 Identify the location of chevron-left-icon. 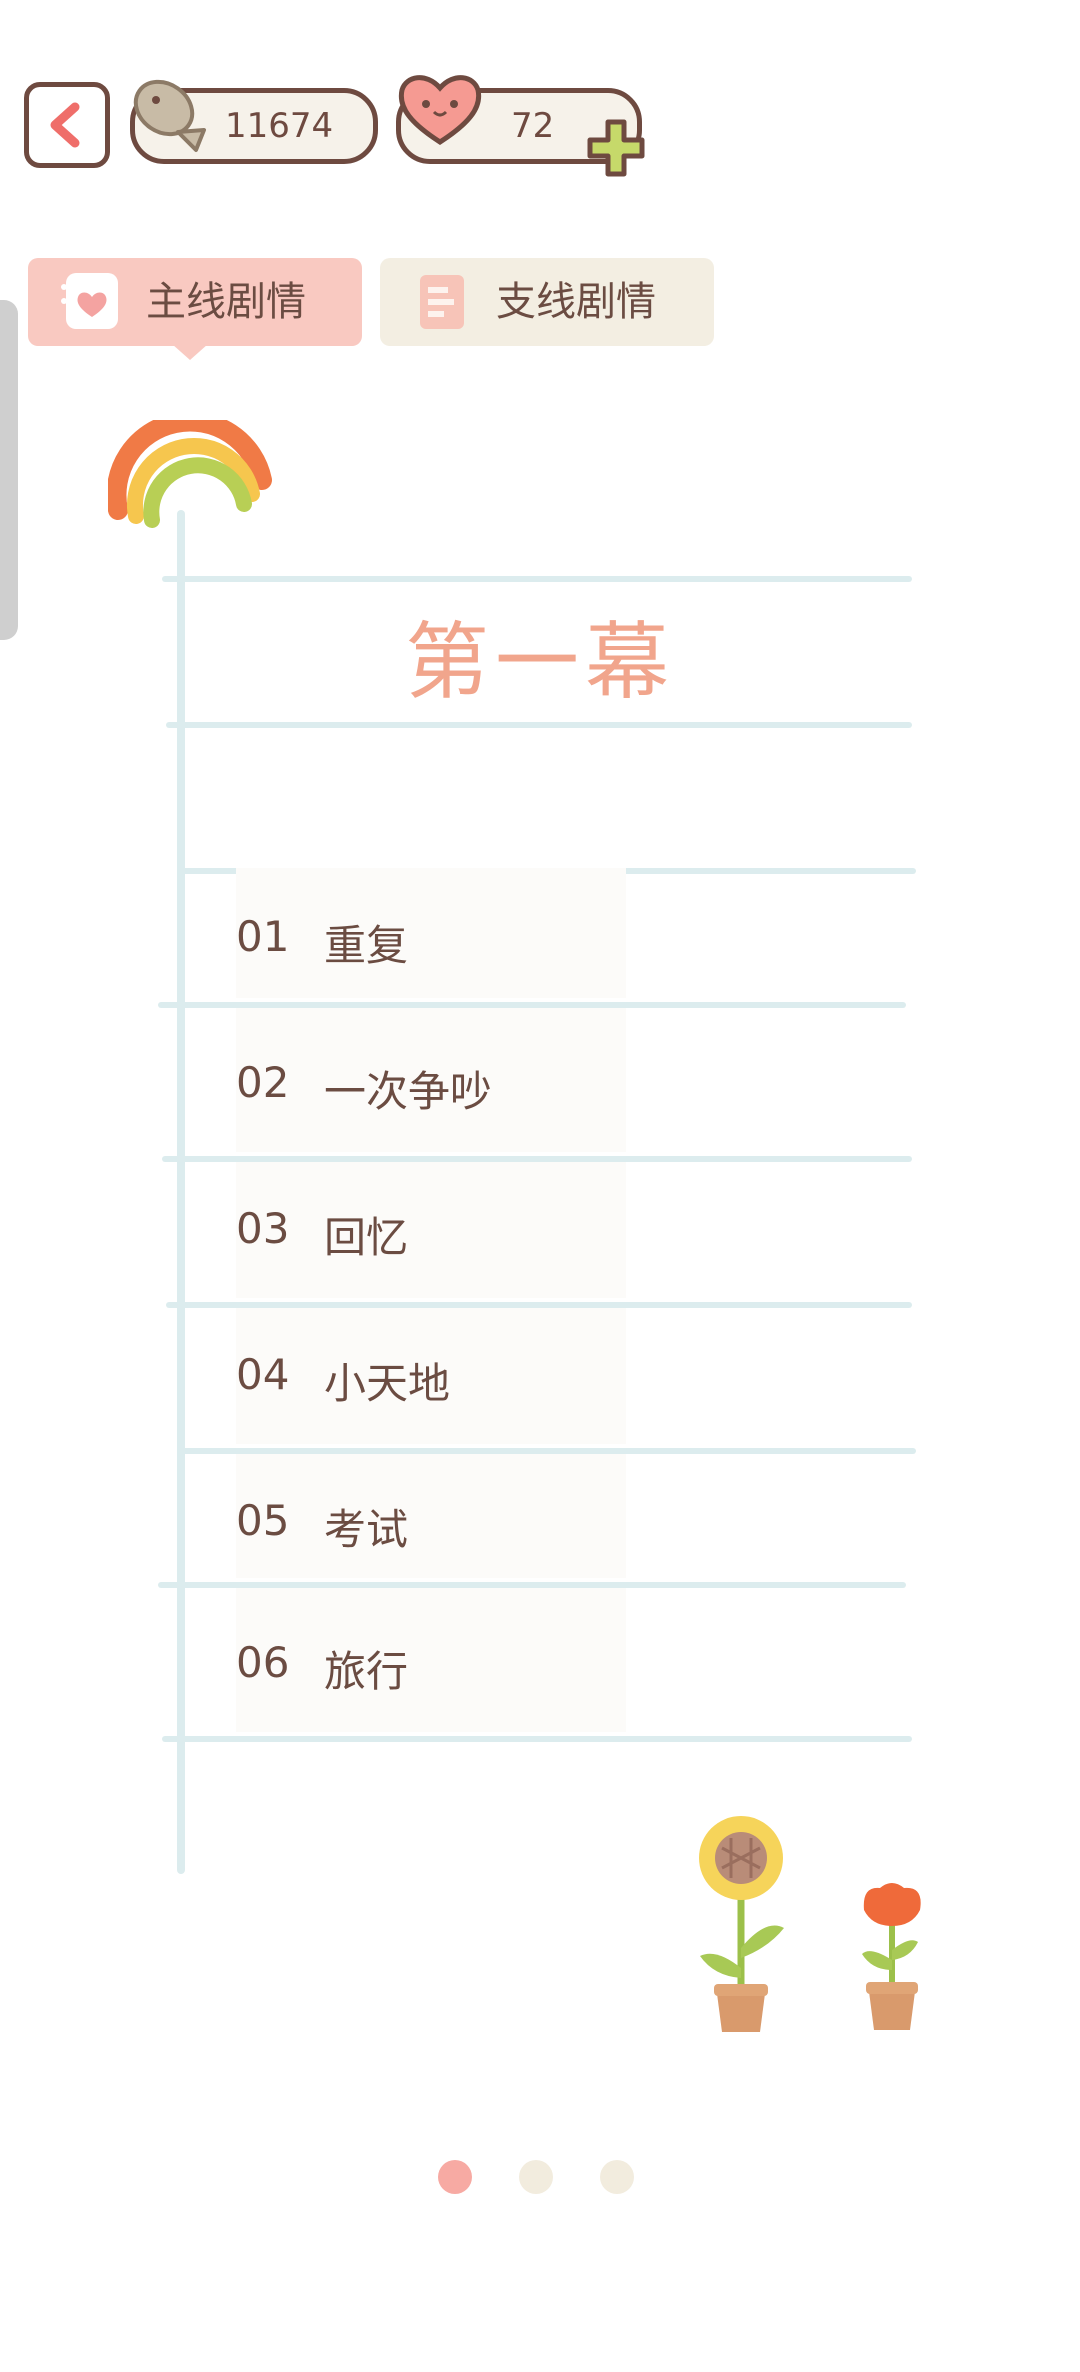
(65, 125).